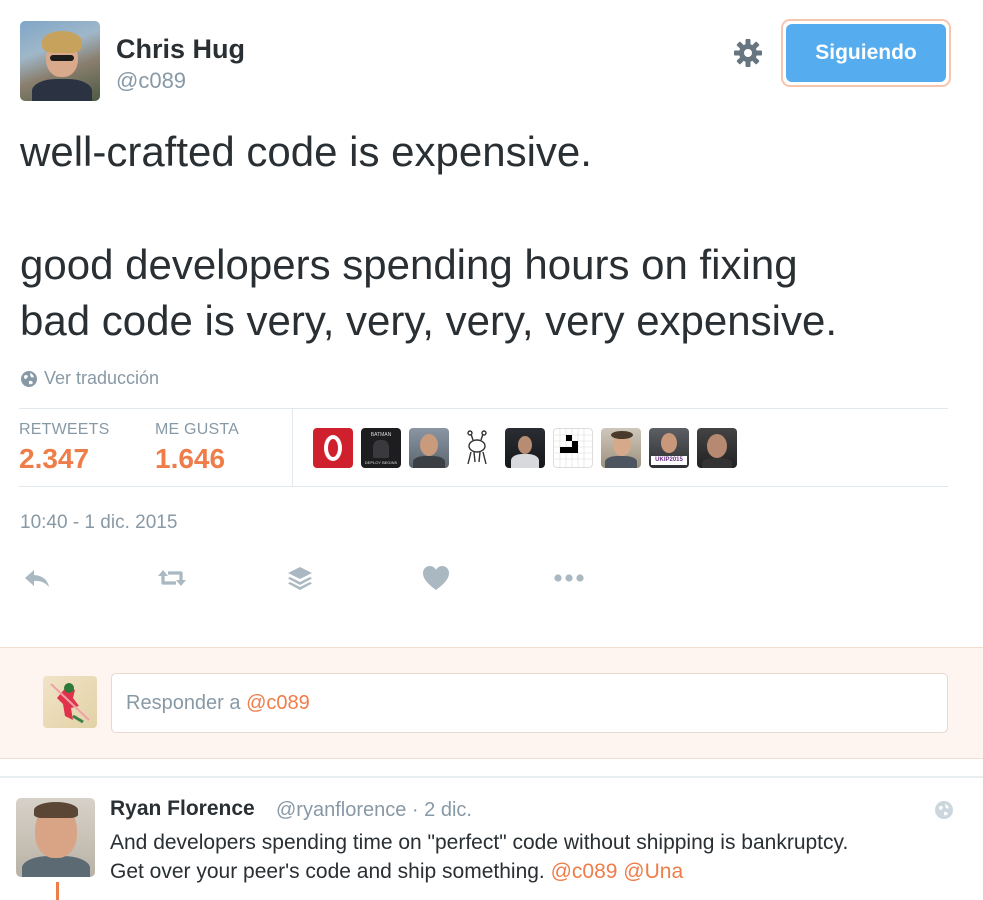  Describe the element at coordinates (381, 435) in the screenshot. I see `liker-avatar-caption: BATMAN` at that location.